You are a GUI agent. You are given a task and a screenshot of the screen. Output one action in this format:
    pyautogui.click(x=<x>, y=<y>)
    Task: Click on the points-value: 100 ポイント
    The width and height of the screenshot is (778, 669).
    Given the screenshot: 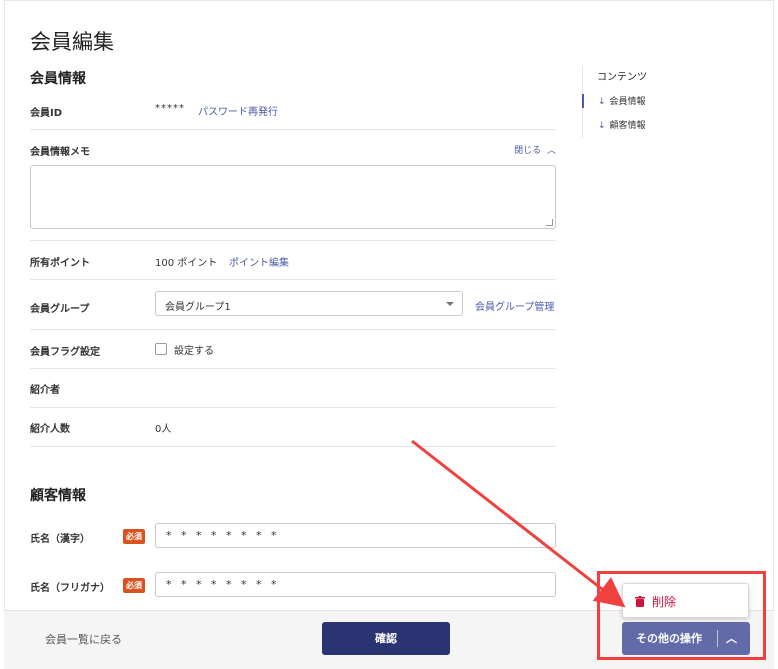 What is the action you would take?
    pyautogui.click(x=186, y=263)
    